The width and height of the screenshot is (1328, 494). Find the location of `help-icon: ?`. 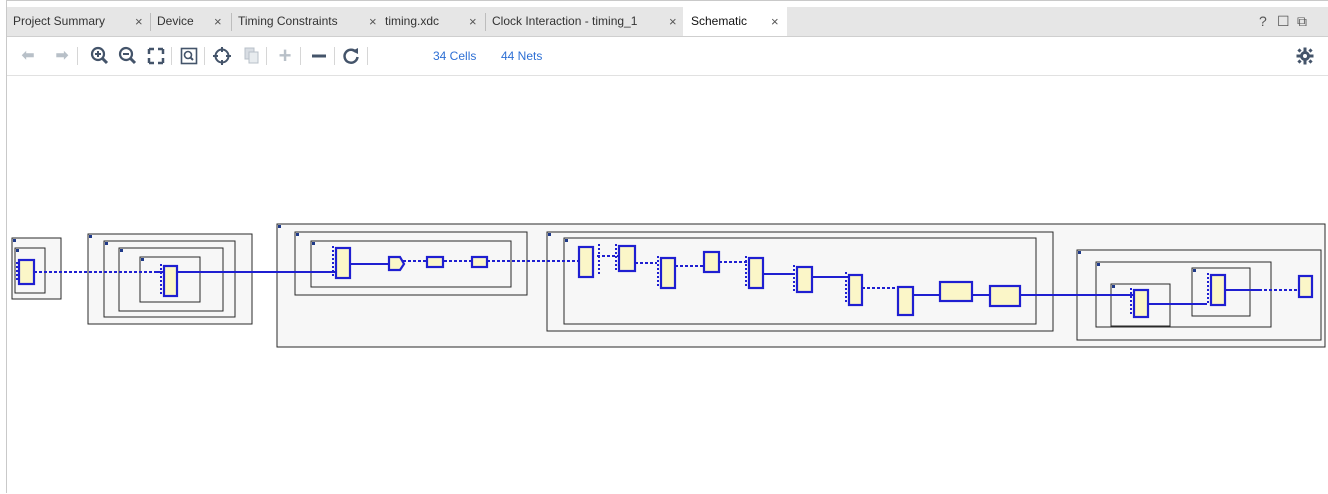

help-icon: ? is located at coordinates (1263, 21).